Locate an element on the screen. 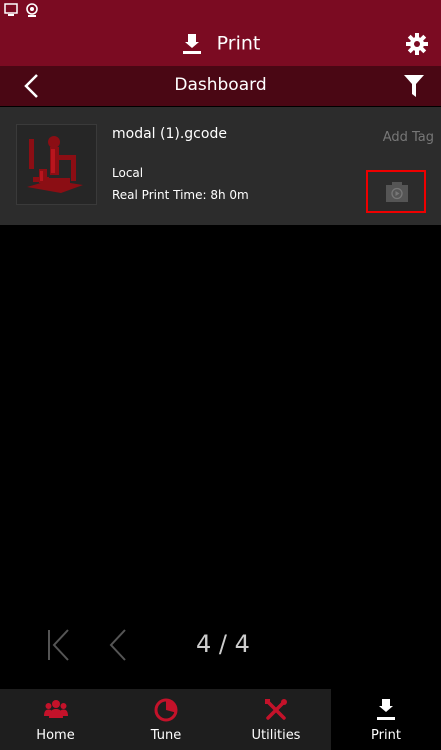 The height and width of the screenshot is (750, 441). play-icon is located at coordinates (397, 192).